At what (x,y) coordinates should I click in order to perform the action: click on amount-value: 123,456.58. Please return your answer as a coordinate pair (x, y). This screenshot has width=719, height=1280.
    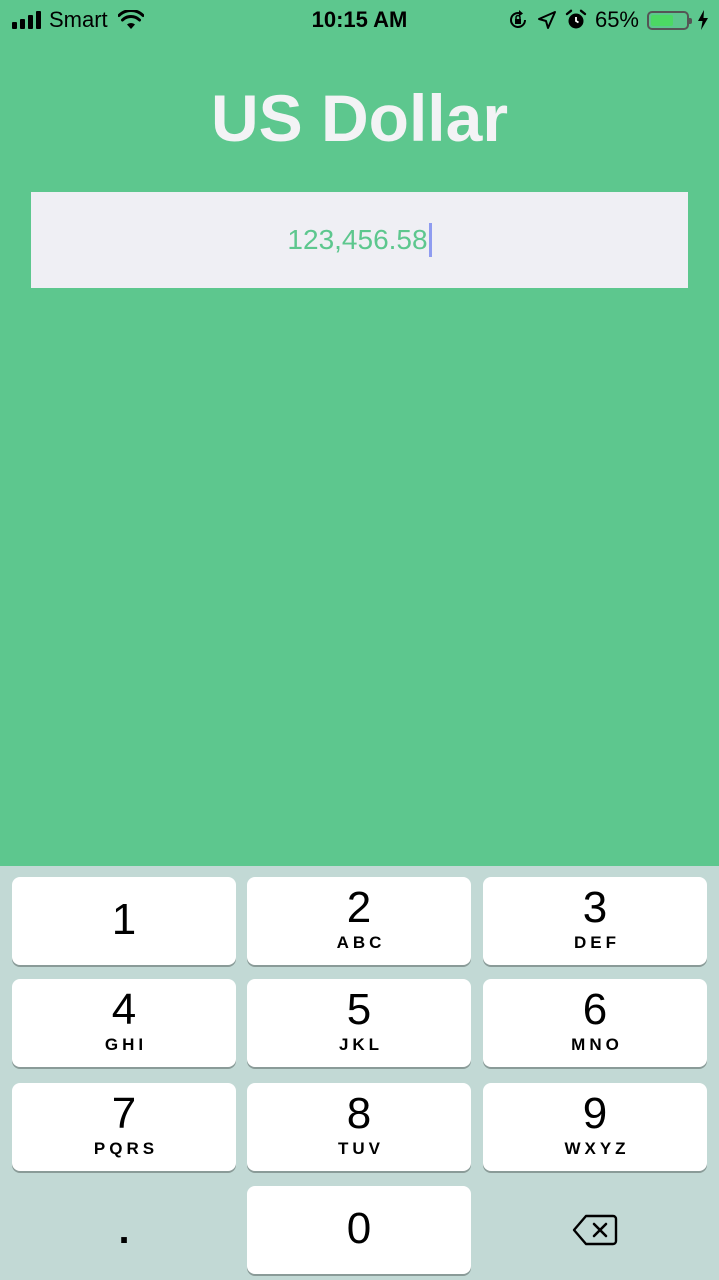
    Looking at the image, I should click on (357, 239).